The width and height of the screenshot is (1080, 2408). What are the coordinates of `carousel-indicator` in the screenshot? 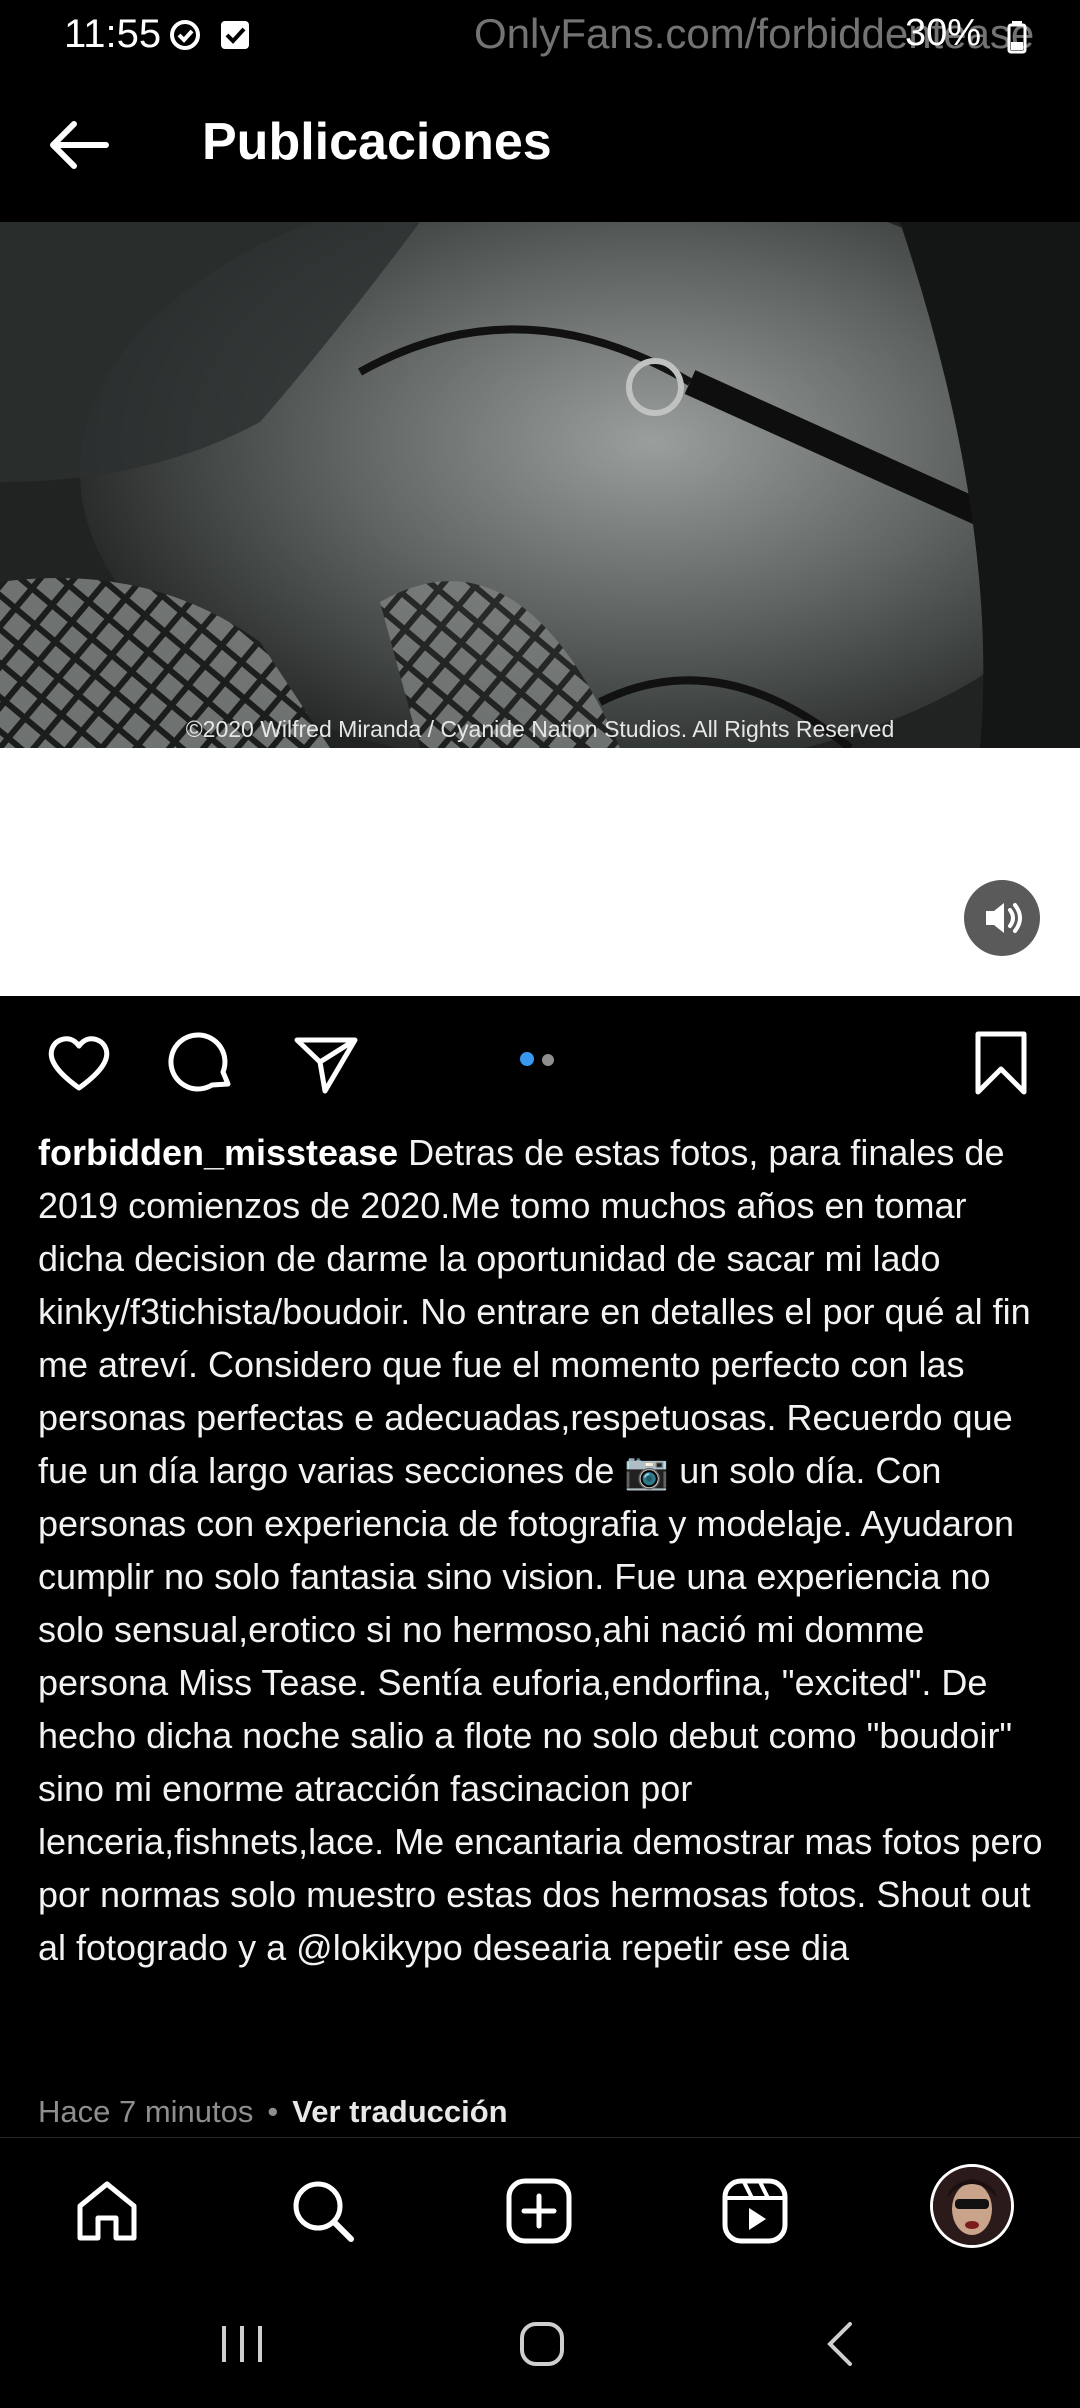 It's located at (541, 1061).